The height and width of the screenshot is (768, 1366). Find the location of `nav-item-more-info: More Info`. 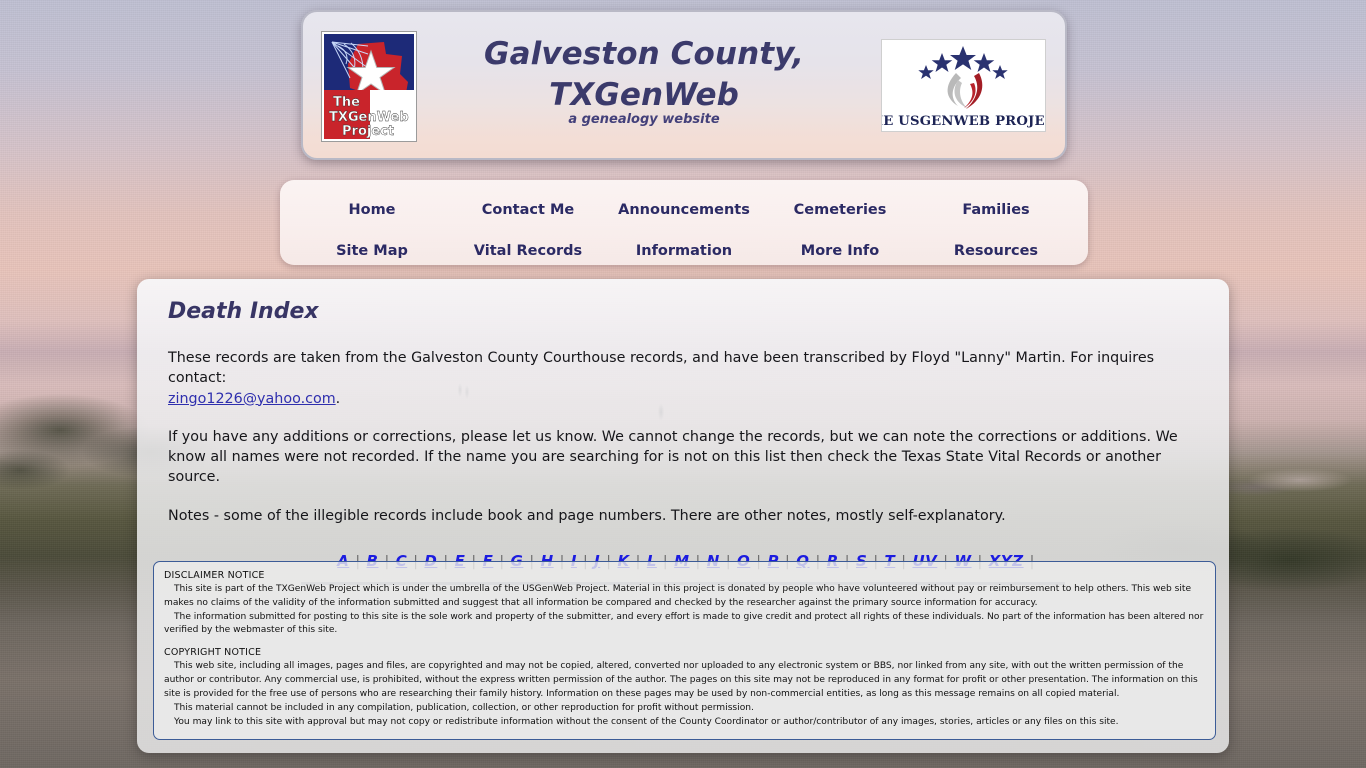

nav-item-more-info: More Info is located at coordinates (840, 251).